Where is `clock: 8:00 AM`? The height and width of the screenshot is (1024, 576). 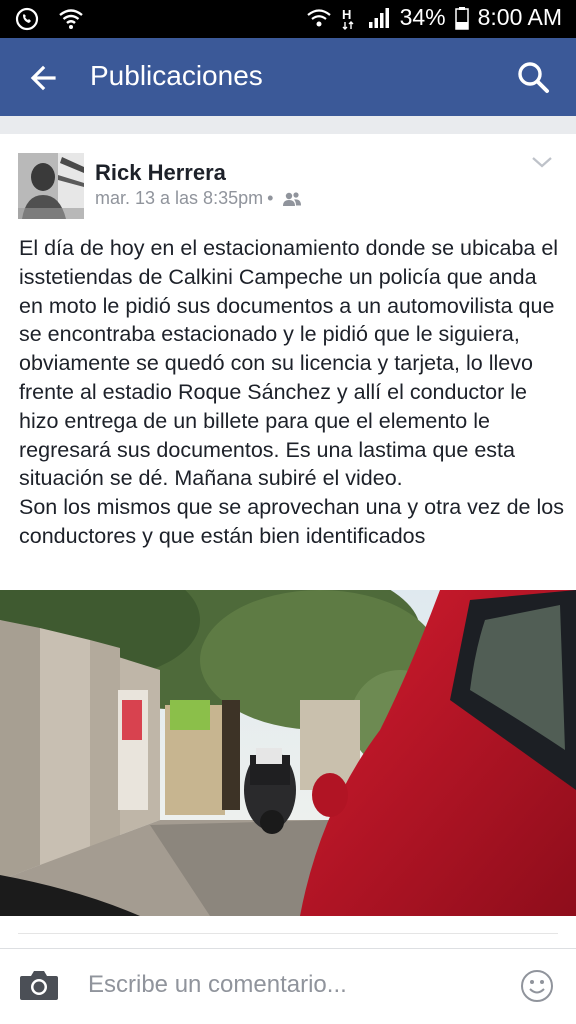 clock: 8:00 AM is located at coordinates (519, 17).